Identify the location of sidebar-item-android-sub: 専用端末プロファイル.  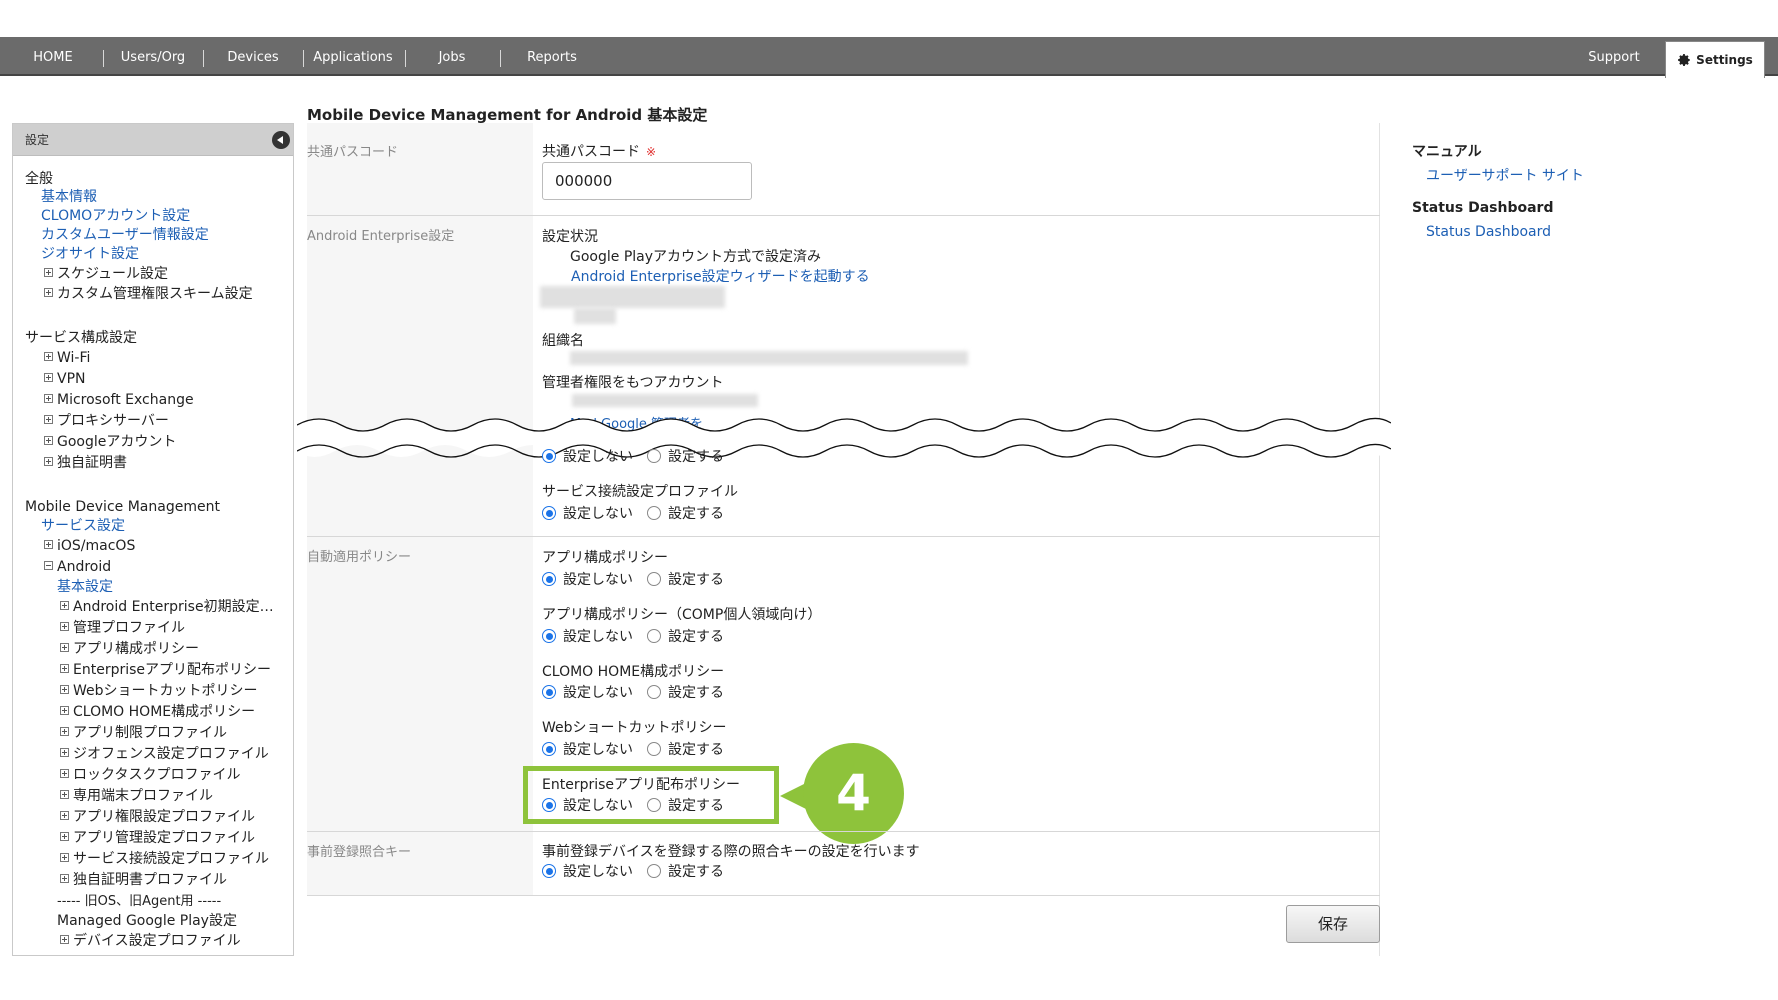
(136, 796).